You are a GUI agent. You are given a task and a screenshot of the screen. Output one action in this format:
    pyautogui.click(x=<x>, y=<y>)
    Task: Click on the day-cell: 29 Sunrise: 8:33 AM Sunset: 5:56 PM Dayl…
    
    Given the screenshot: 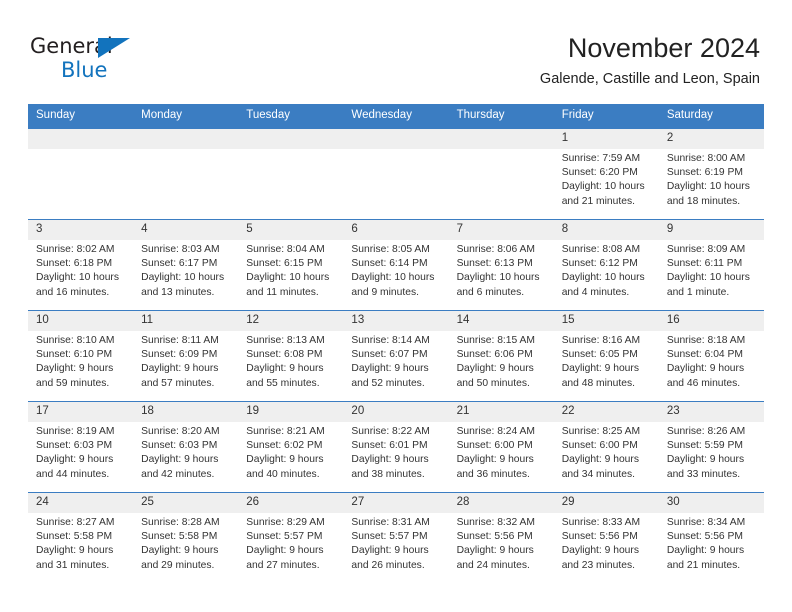 What is the action you would take?
    pyautogui.click(x=606, y=538)
    